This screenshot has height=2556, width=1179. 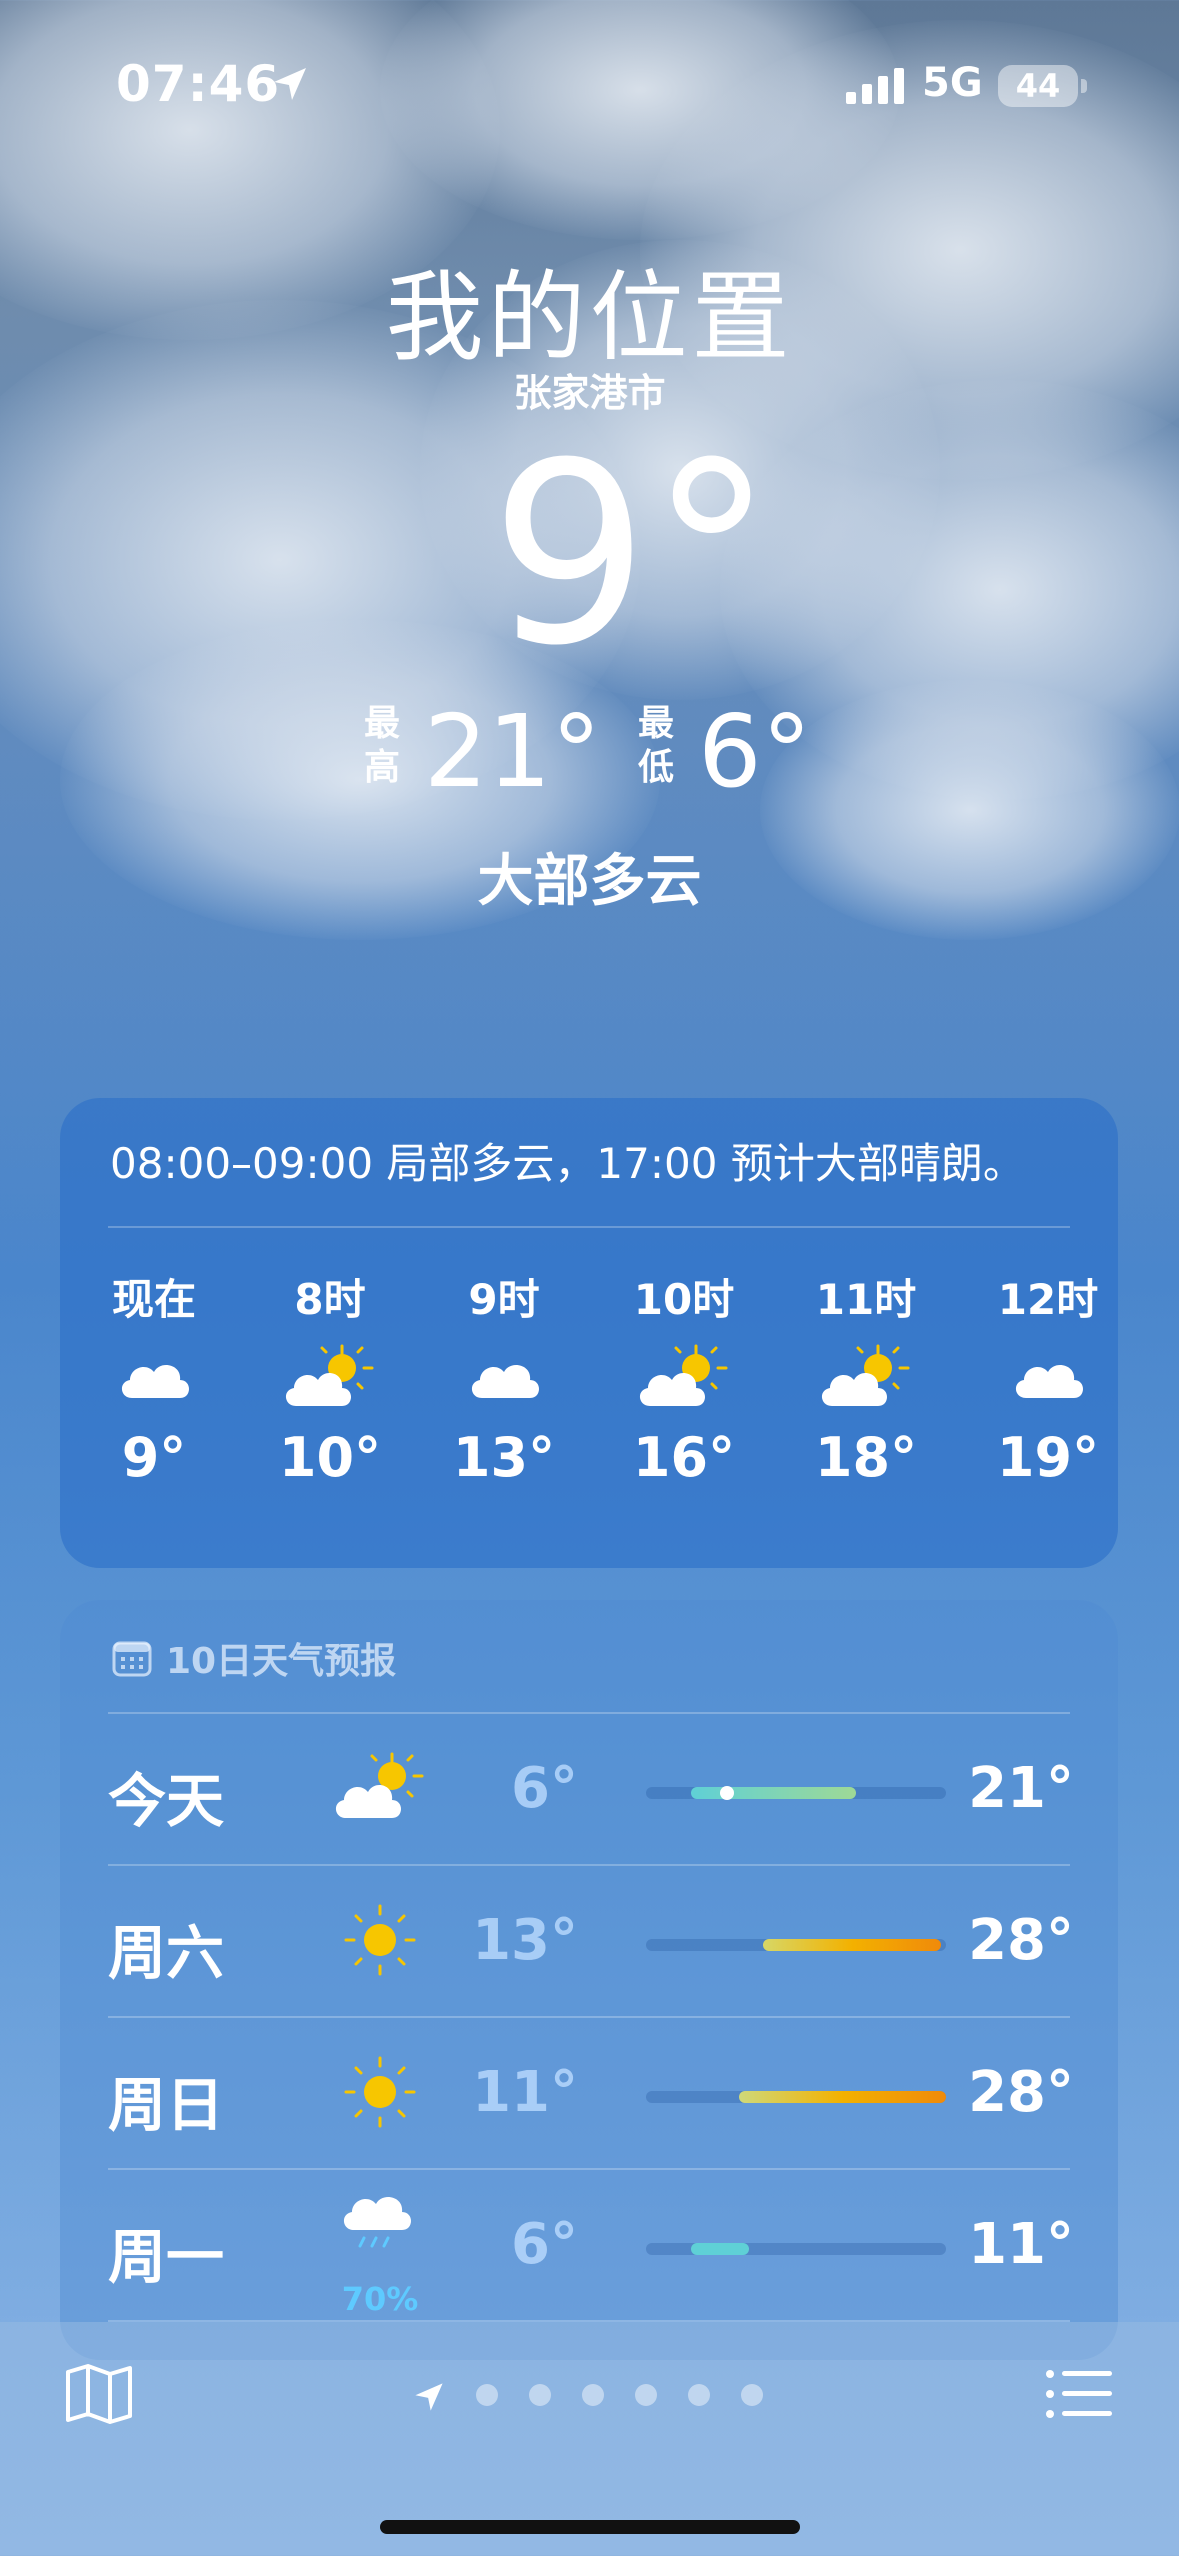 What do you see at coordinates (866, 1299) in the screenshot?
I see `hour-label: 11时` at bounding box center [866, 1299].